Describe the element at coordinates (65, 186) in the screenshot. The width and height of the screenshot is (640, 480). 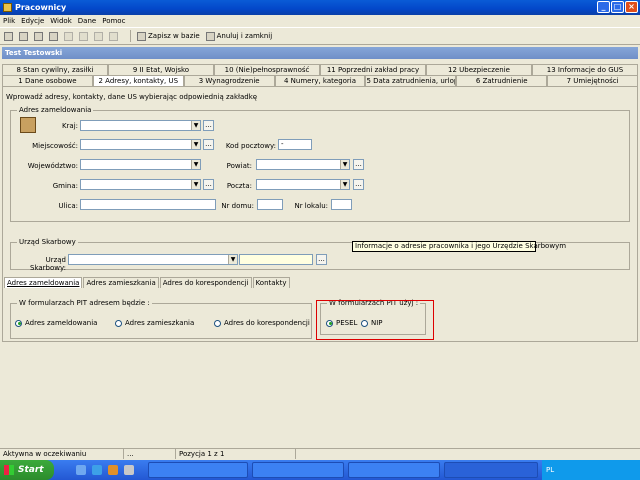
I see `gmina-label: Gmina:` at that location.